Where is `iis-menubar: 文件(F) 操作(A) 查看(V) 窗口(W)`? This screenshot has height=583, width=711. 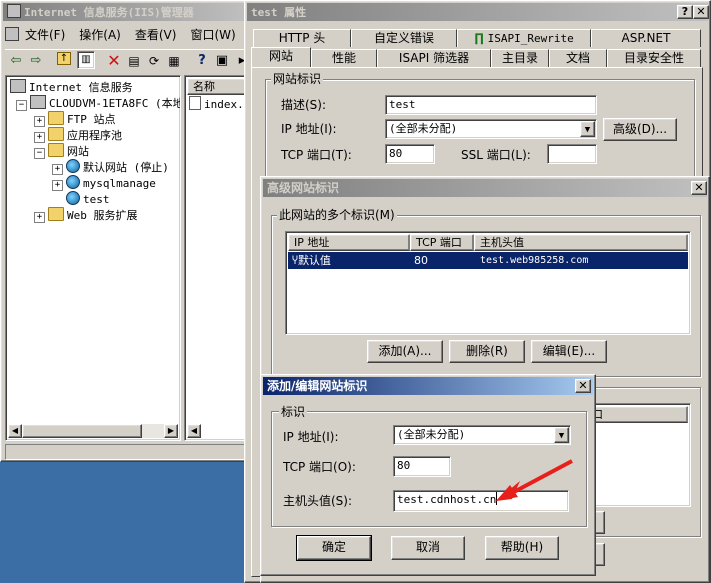 iis-menubar: 文件(F) 操作(A) 查看(V) 窗口(W) is located at coordinates (127, 35).